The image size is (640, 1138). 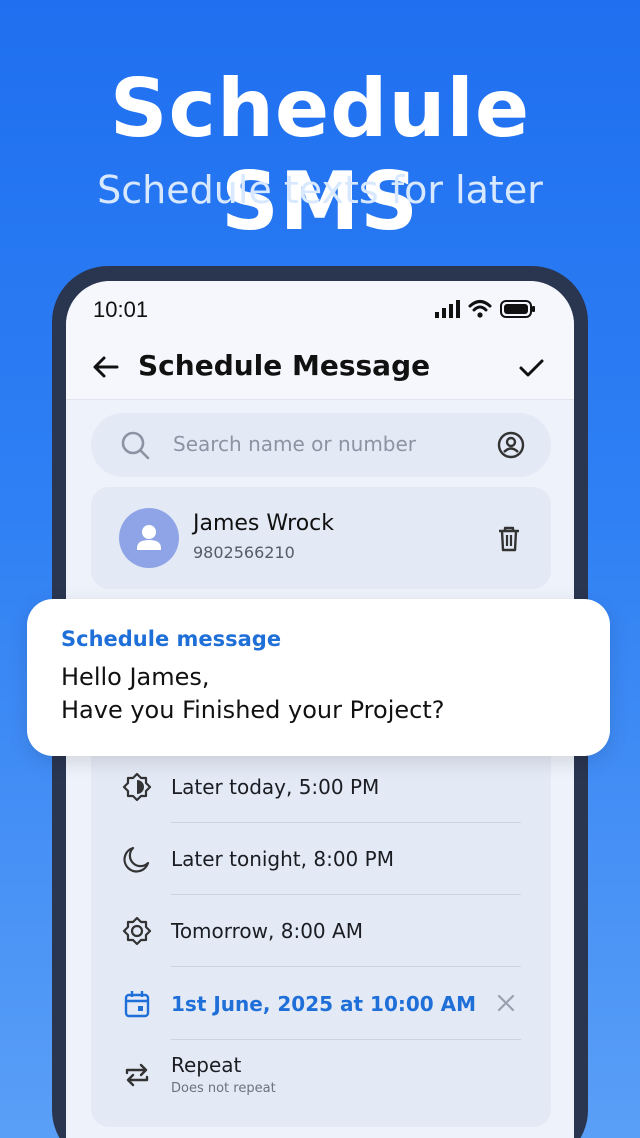 I want to click on search-placeholder: Search name or number, so click(x=295, y=444).